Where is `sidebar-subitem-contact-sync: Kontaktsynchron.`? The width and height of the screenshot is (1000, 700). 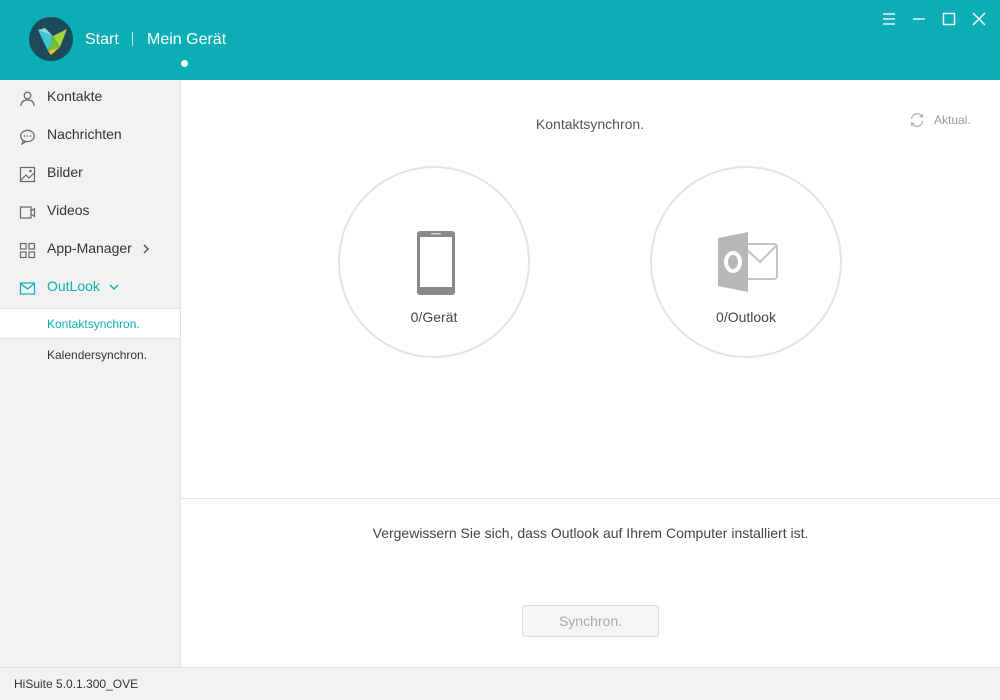 sidebar-subitem-contact-sync: Kontaktsynchron. is located at coordinates (90, 323).